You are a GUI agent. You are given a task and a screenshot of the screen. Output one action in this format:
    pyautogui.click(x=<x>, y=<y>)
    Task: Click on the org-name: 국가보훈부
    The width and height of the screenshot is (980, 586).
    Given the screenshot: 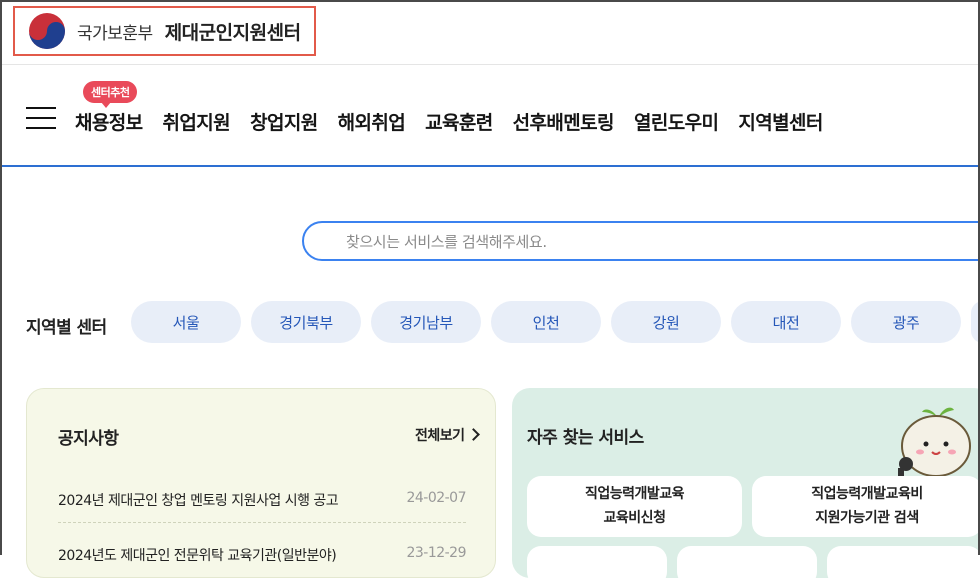 What is the action you would take?
    pyautogui.click(x=115, y=33)
    